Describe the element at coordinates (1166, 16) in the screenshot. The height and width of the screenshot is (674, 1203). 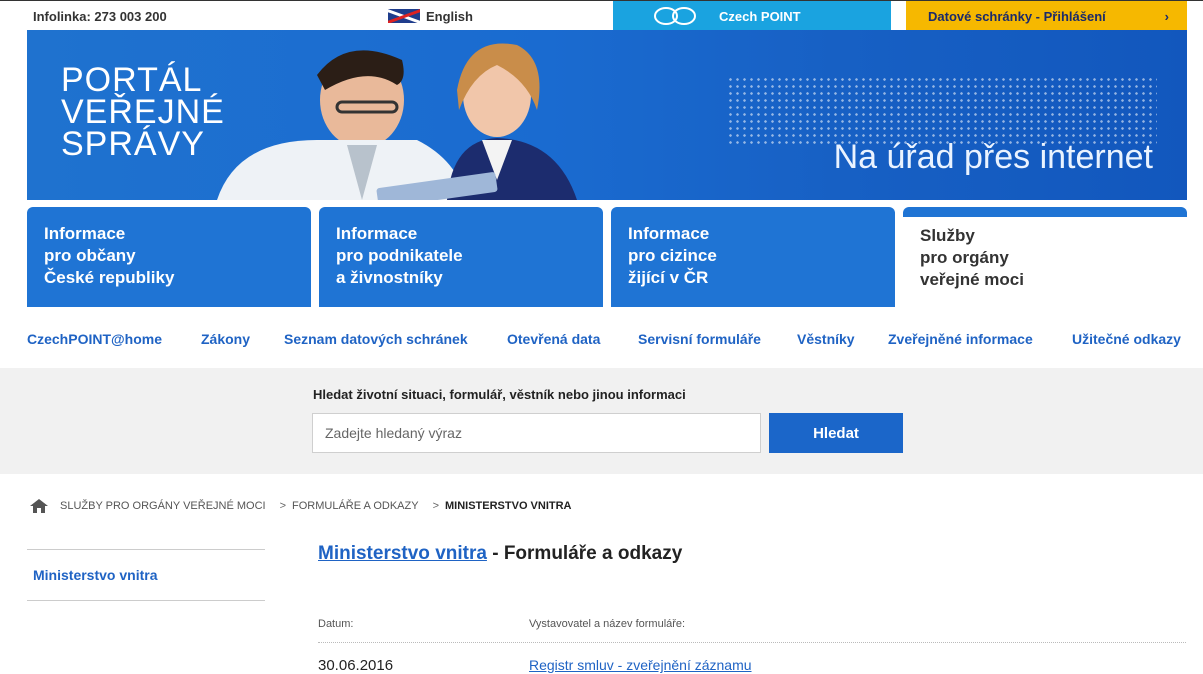
I see `chevron-right-icon: ›` at that location.